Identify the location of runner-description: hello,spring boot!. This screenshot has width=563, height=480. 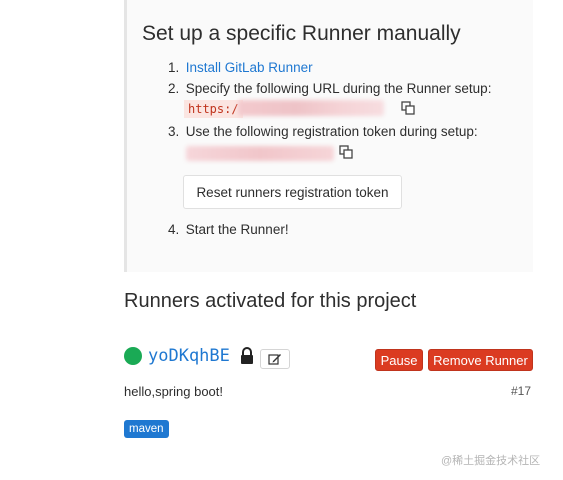
(174, 391).